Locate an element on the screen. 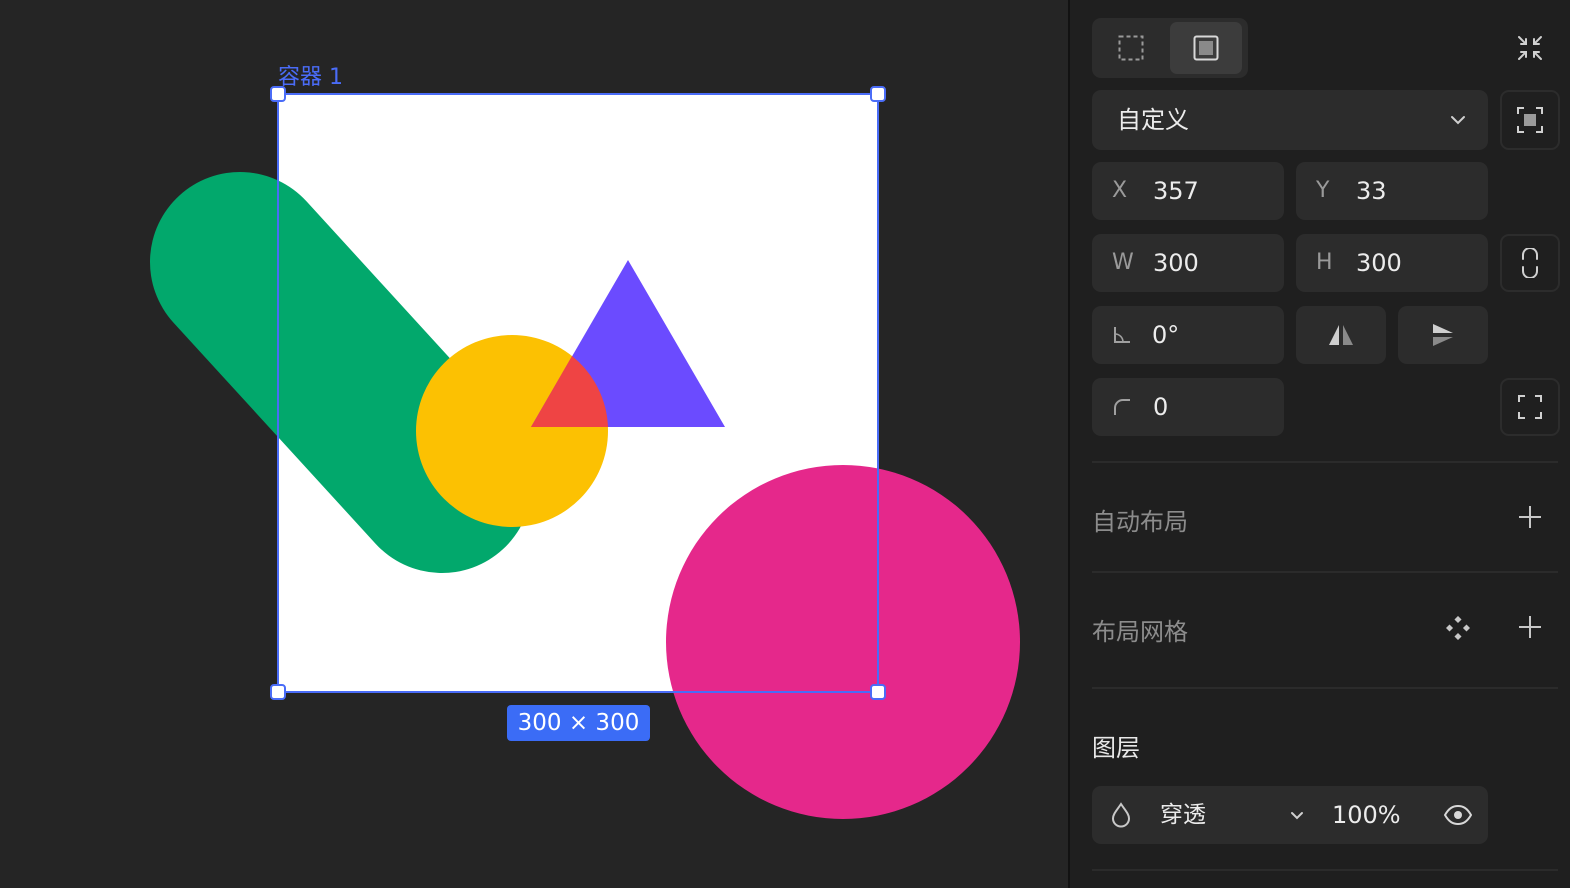 The height and width of the screenshot is (888, 1570). blend-mode-dropdown: 穿透 is located at coordinates (1233, 815).